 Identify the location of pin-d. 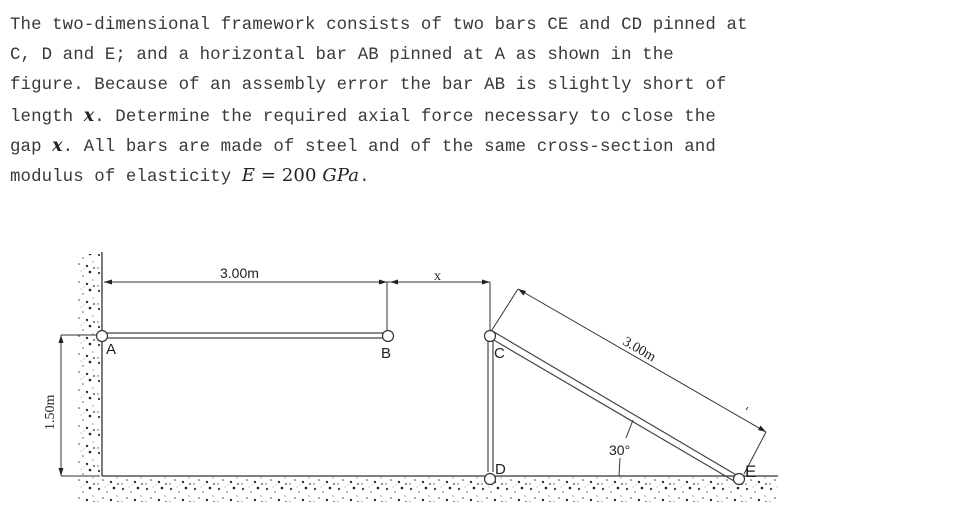
(490, 479).